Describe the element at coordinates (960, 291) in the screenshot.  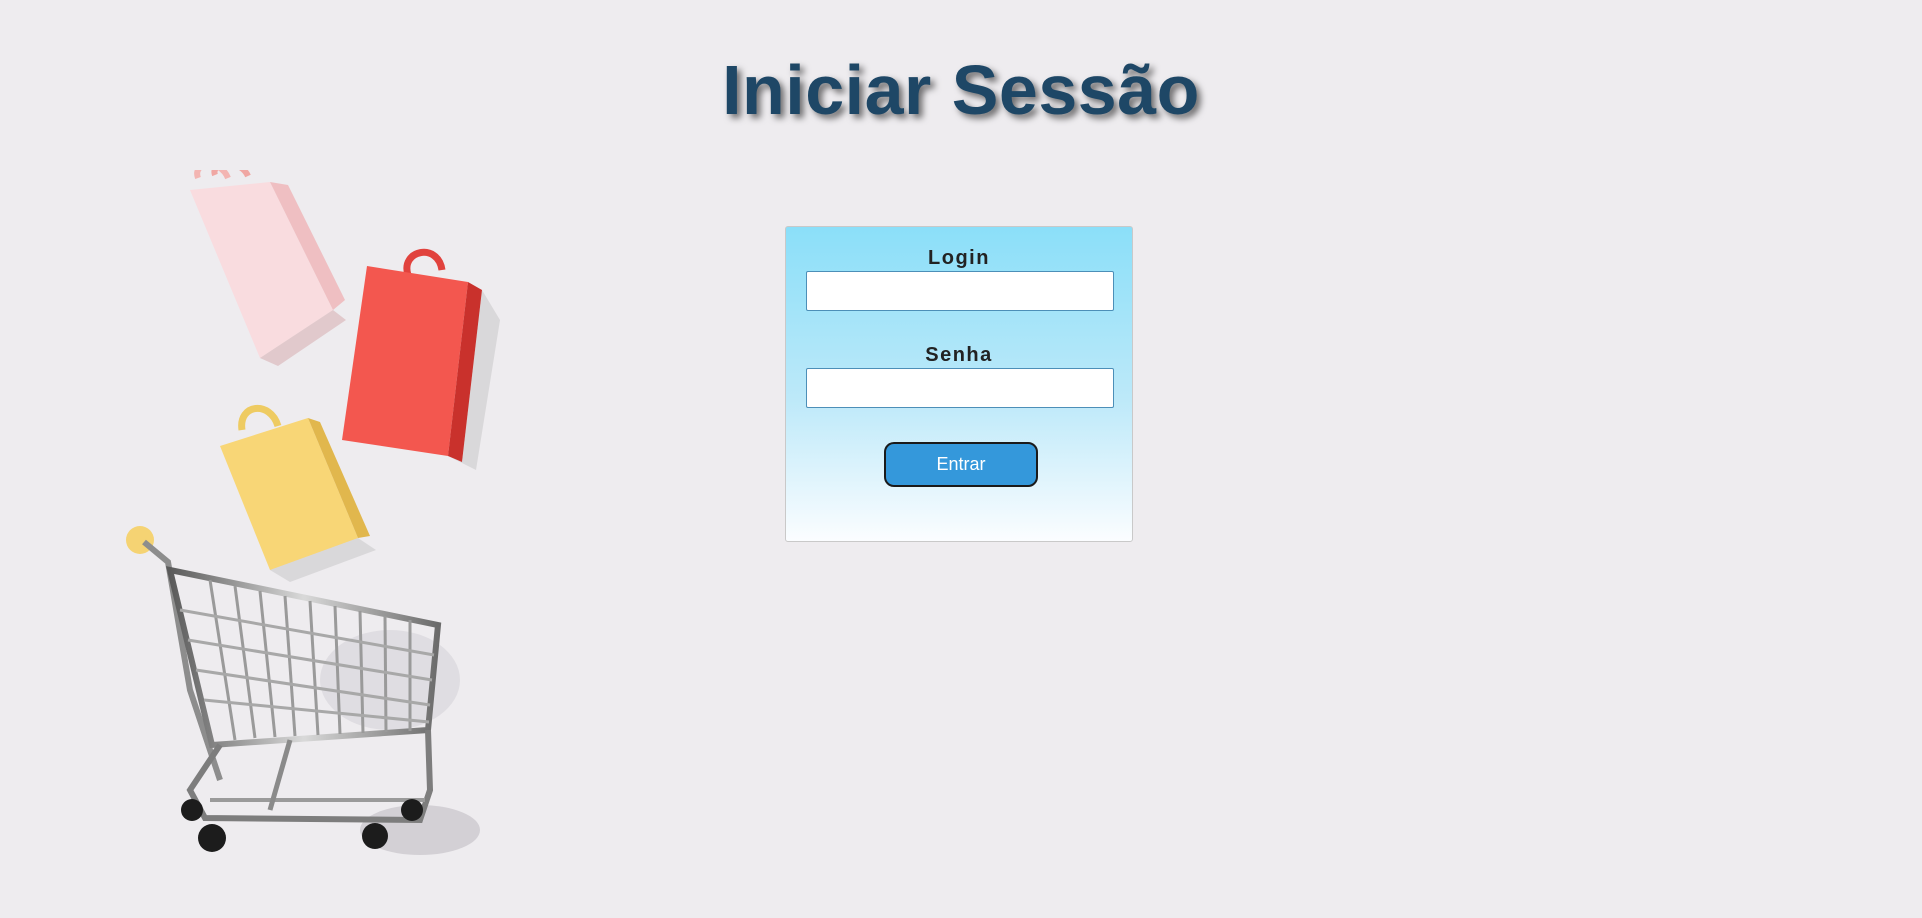
I see `login-input` at that location.